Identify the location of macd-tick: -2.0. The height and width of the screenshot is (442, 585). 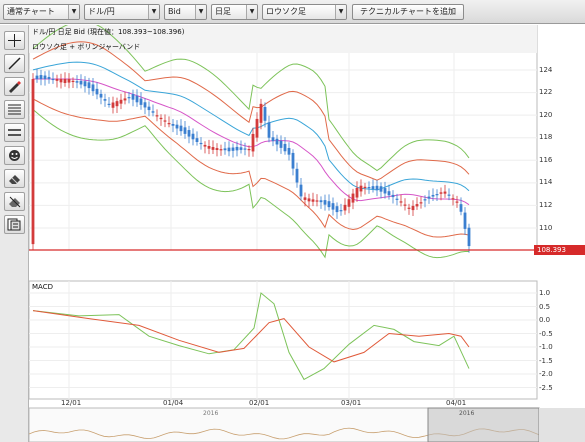
(546, 374).